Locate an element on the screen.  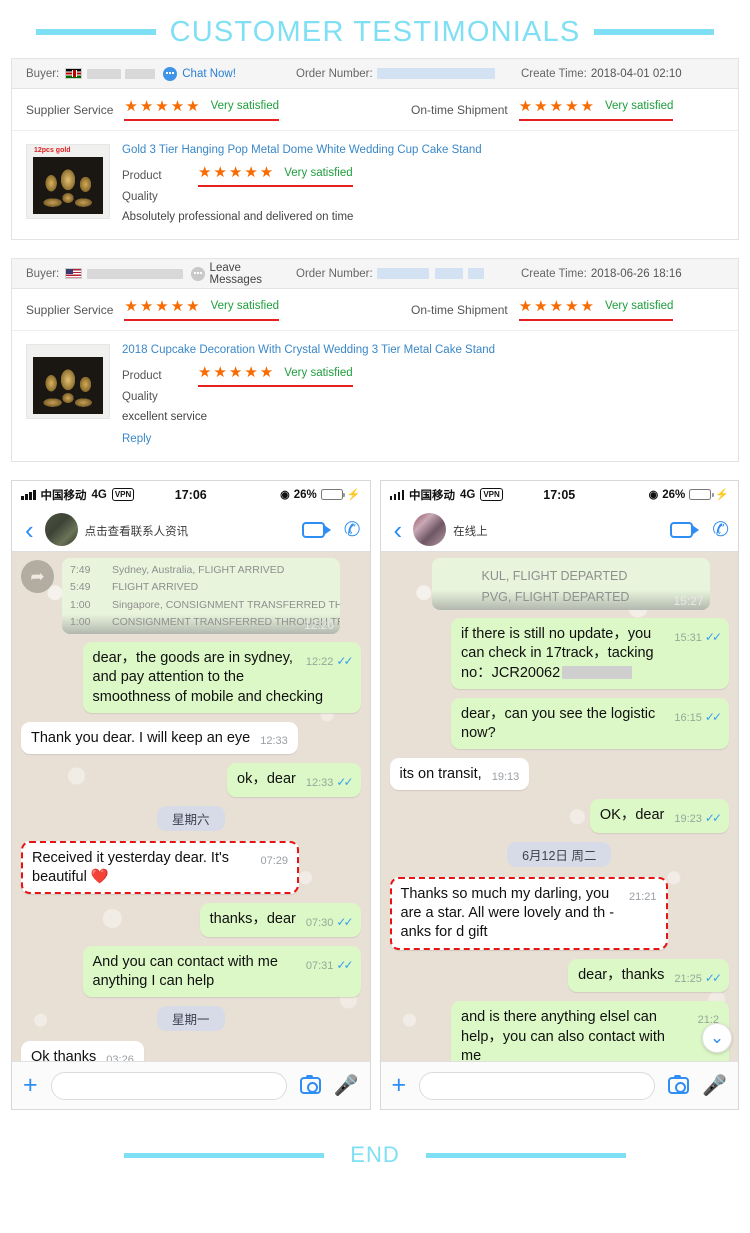
chat-bubble-outgoing: 07:30 ✓✓ thanks，dear is located at coordinates (280, 920).